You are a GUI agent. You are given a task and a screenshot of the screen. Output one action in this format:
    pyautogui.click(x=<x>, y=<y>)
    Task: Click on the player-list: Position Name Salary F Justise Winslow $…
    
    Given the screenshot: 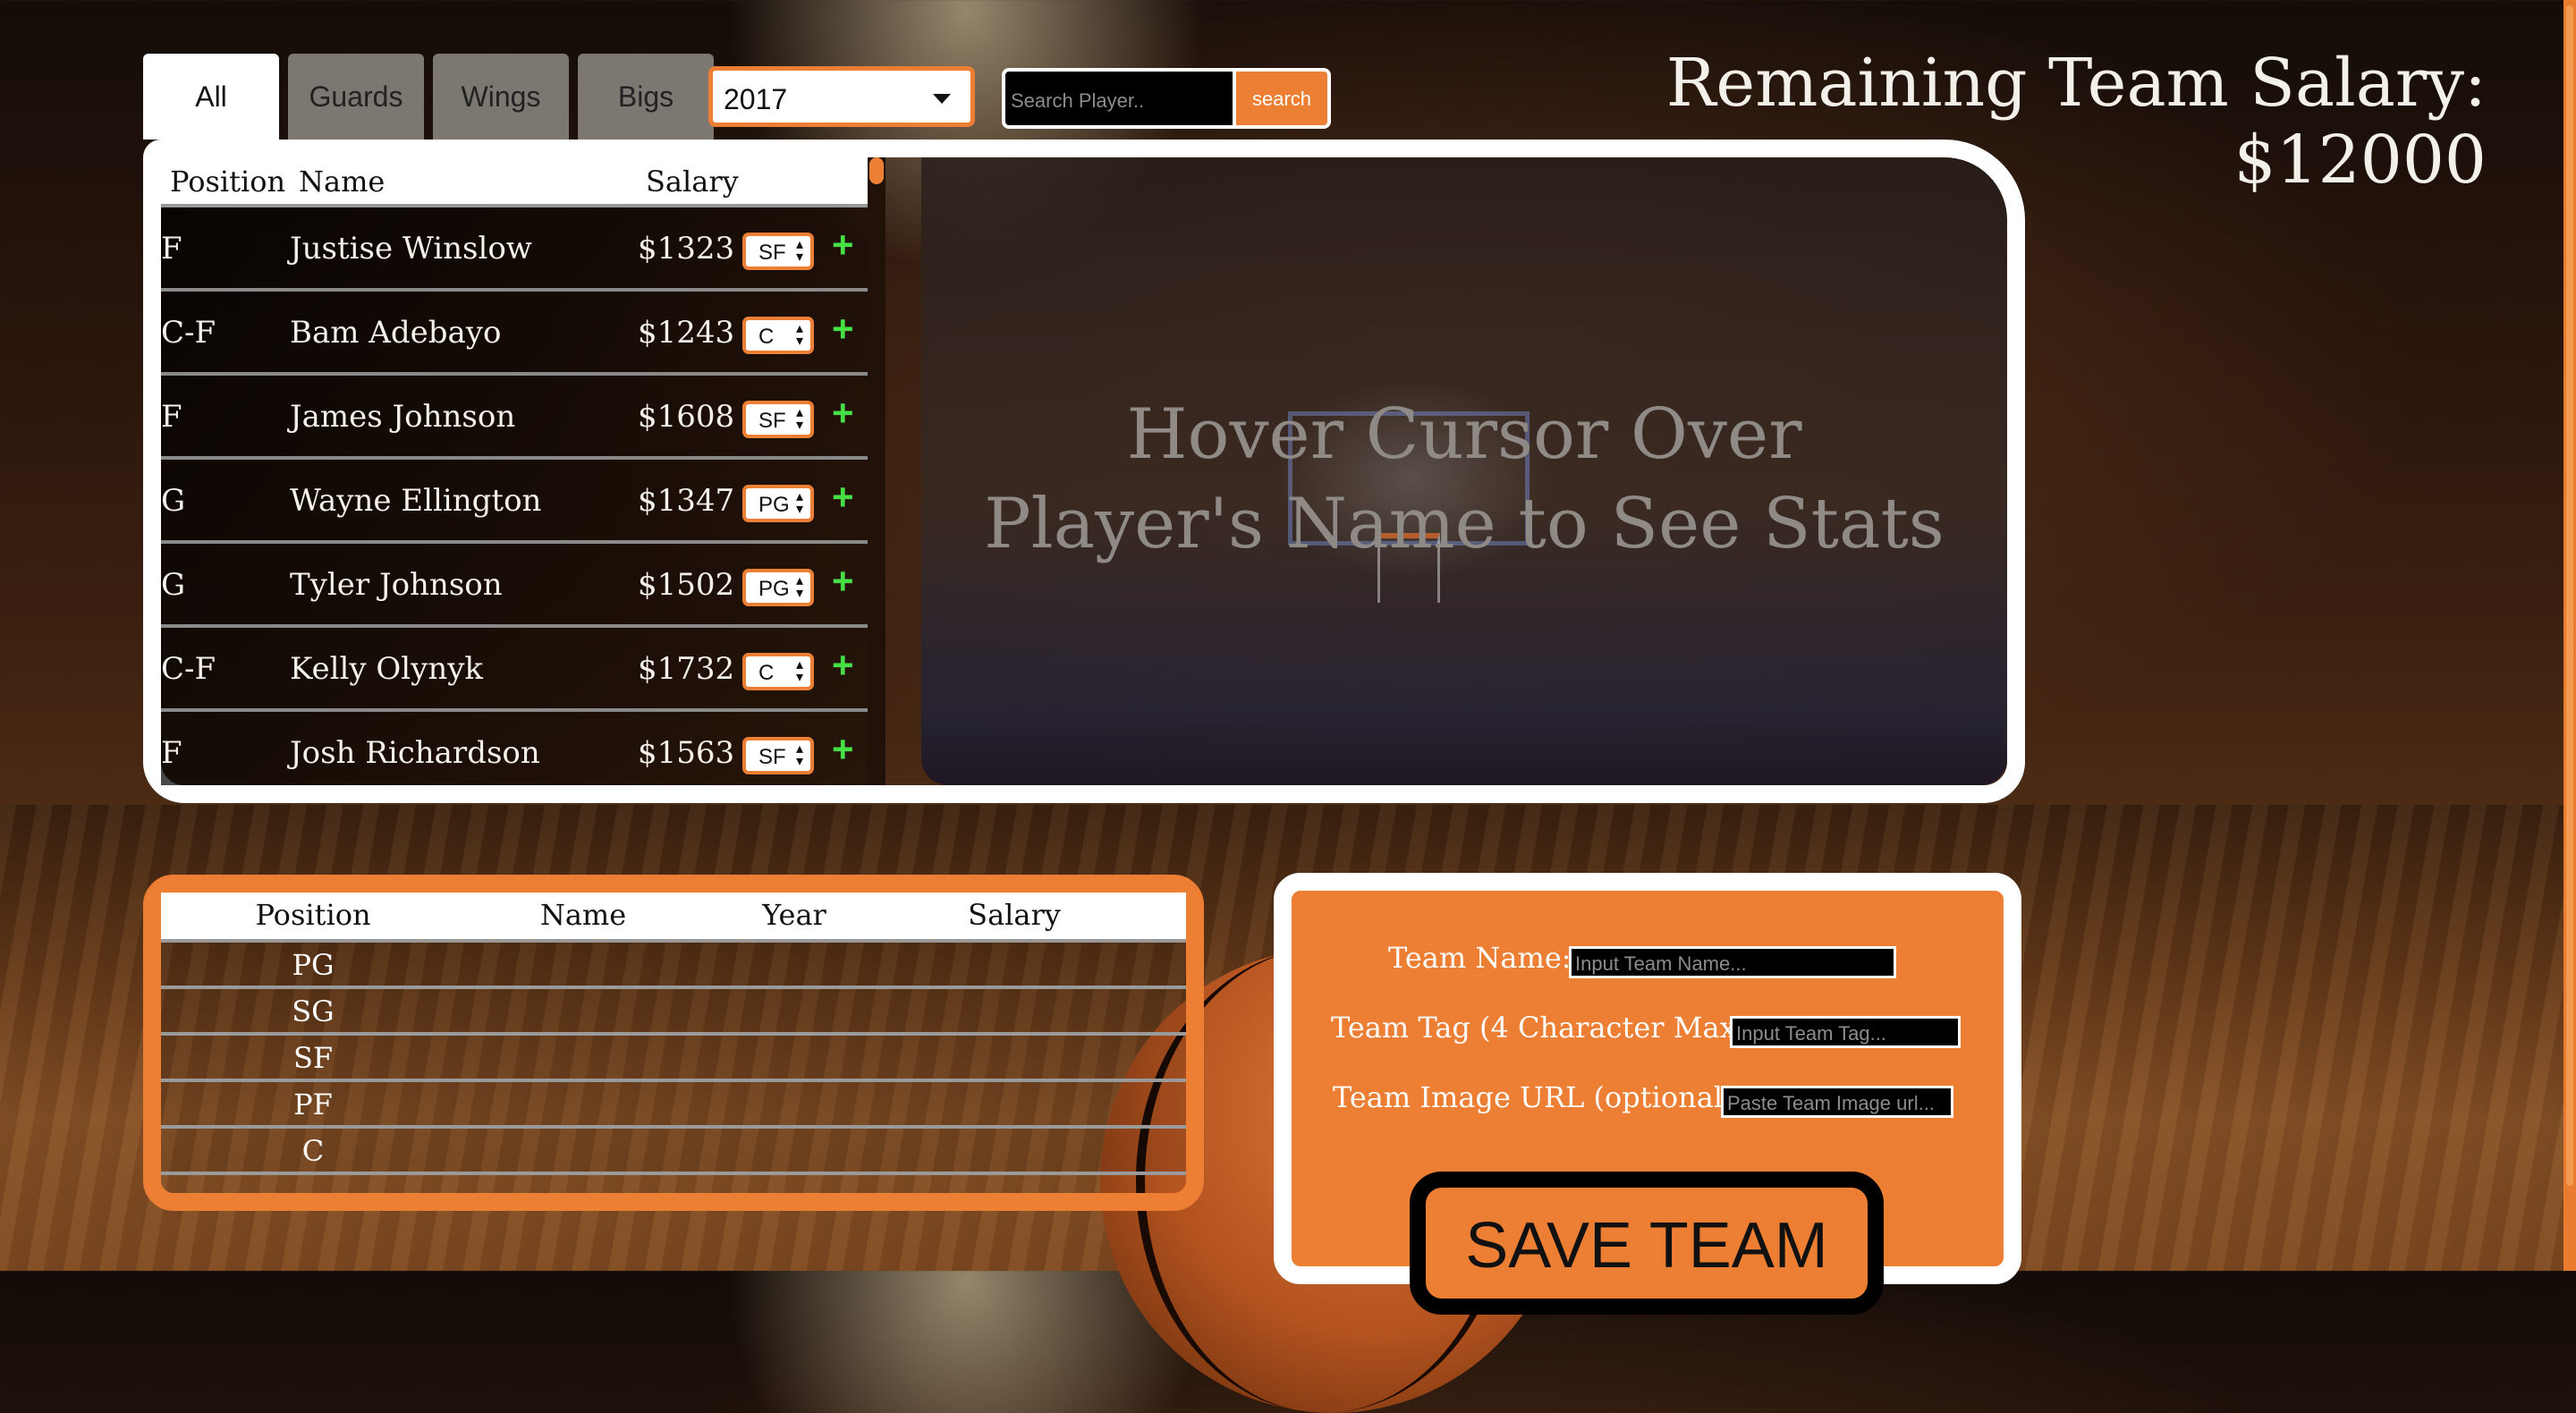 What is the action you would take?
    pyautogui.click(x=514, y=471)
    